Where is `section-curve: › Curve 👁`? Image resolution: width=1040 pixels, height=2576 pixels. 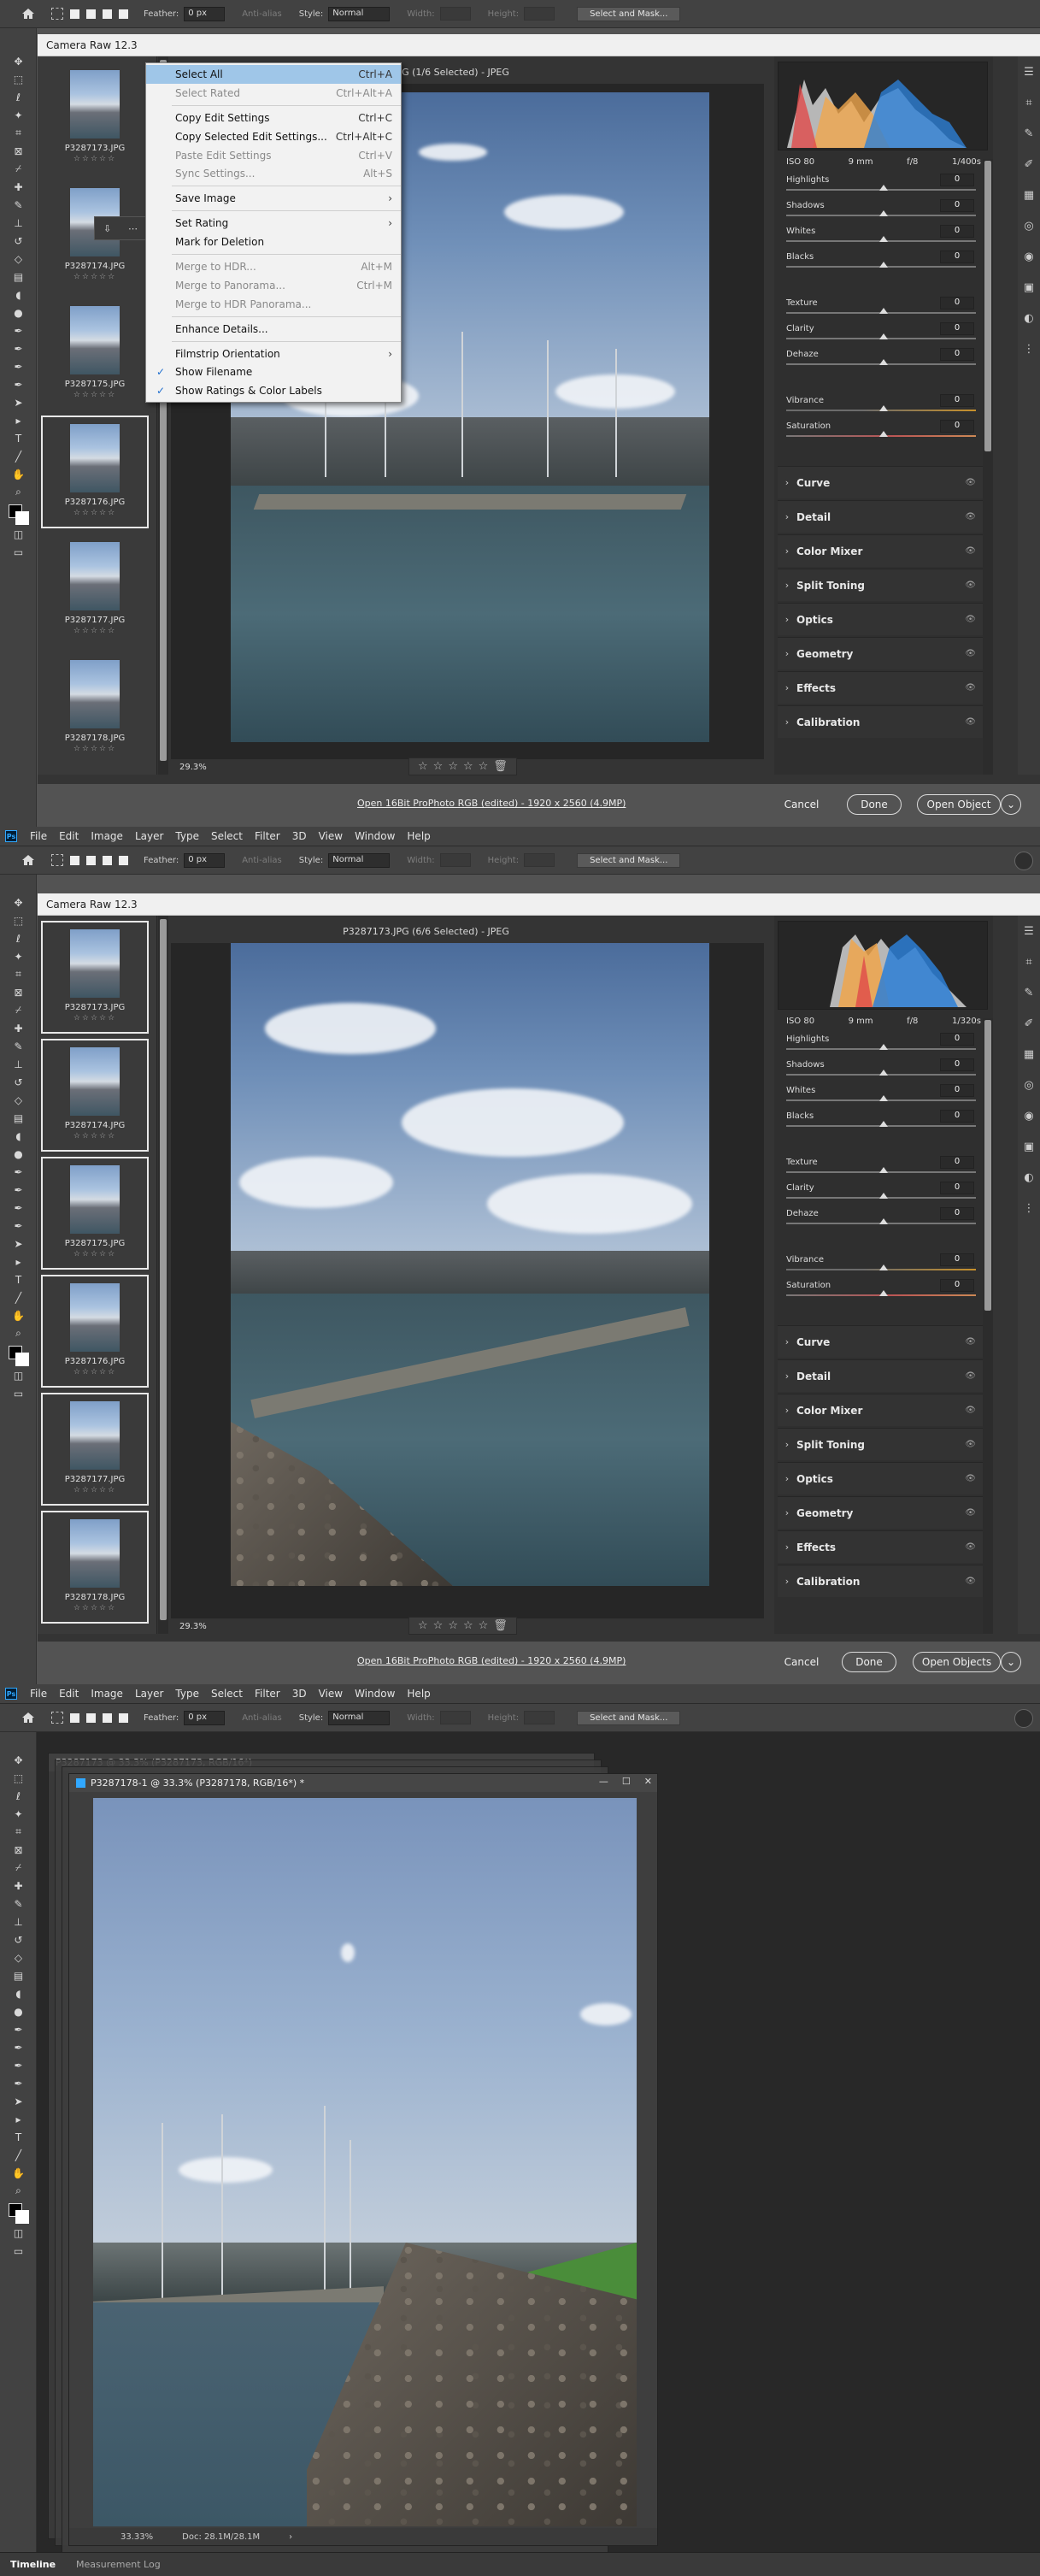 section-curve: › Curve 👁 is located at coordinates (881, 482).